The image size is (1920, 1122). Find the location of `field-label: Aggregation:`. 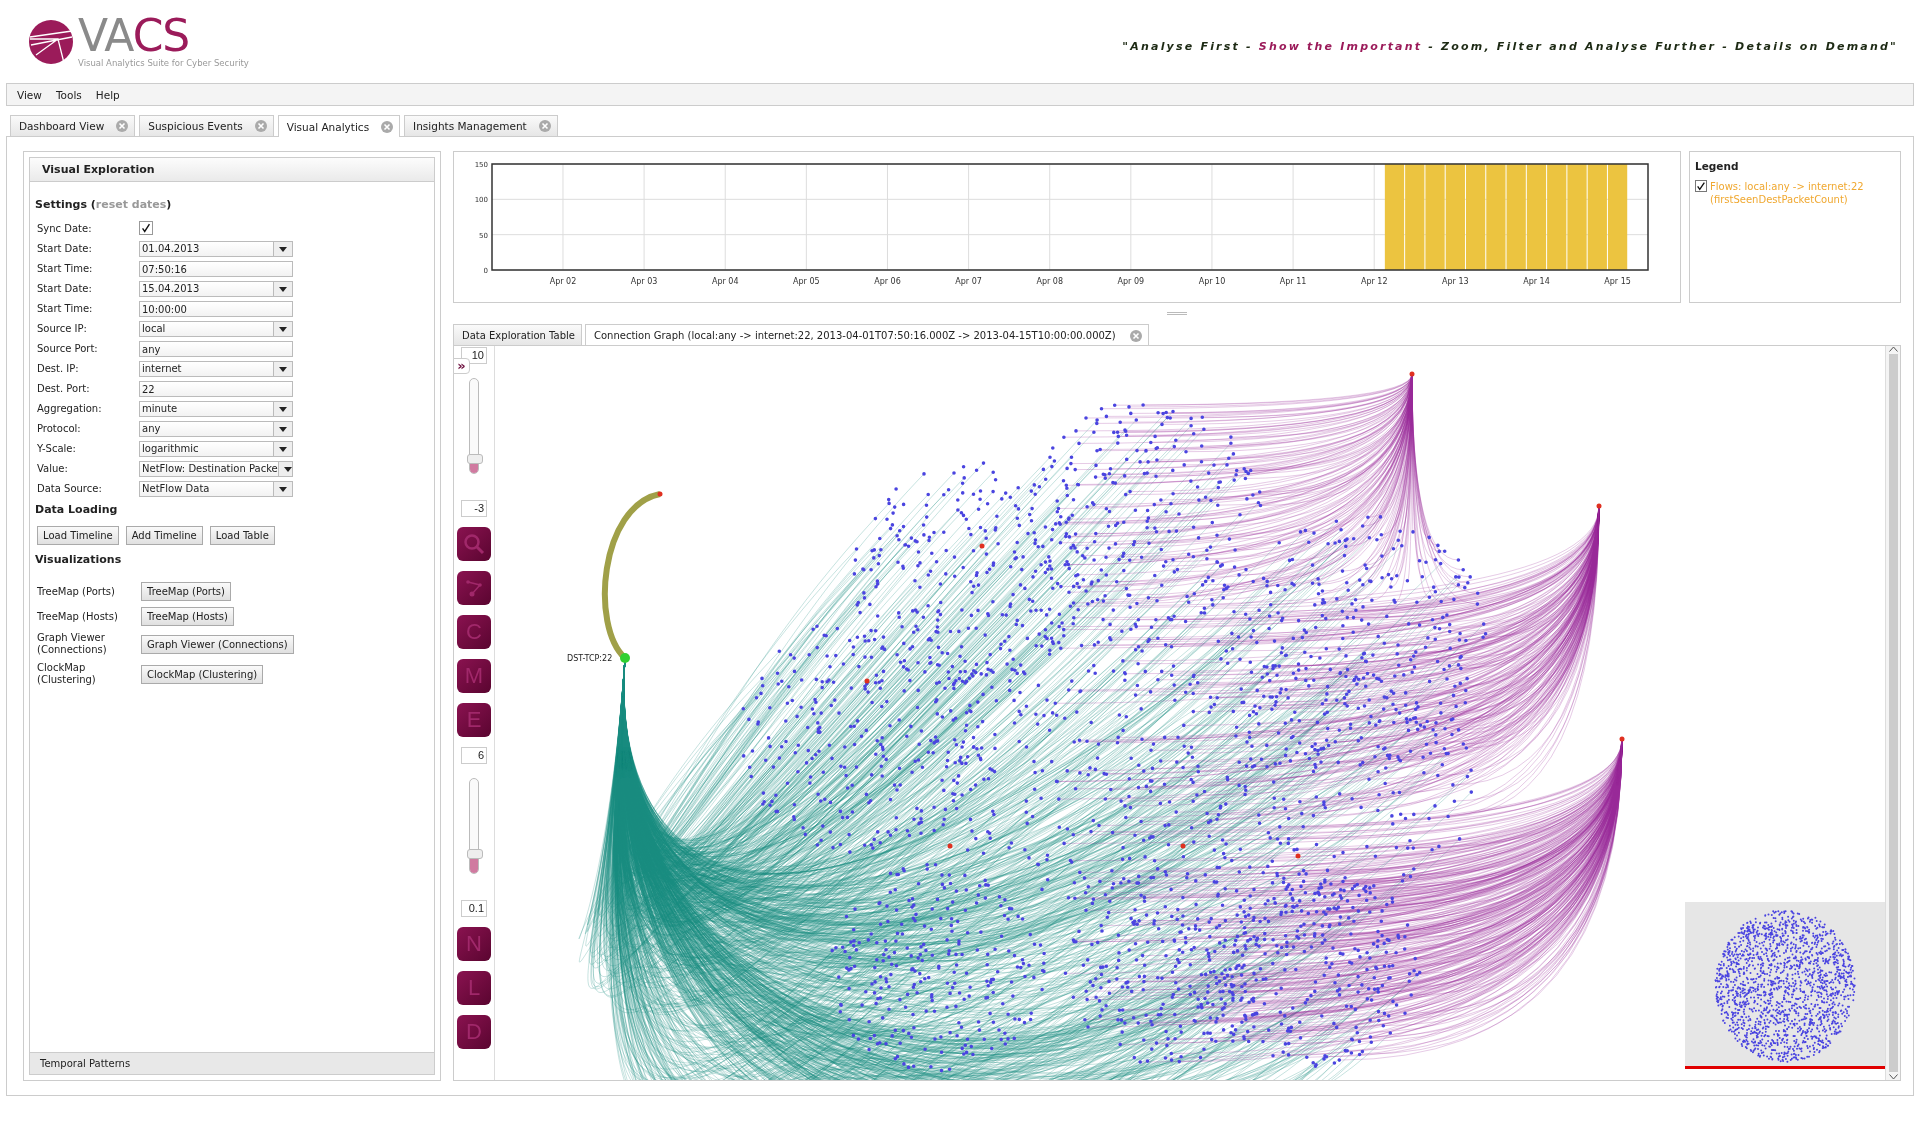

field-label: Aggregation: is located at coordinates (70, 409).